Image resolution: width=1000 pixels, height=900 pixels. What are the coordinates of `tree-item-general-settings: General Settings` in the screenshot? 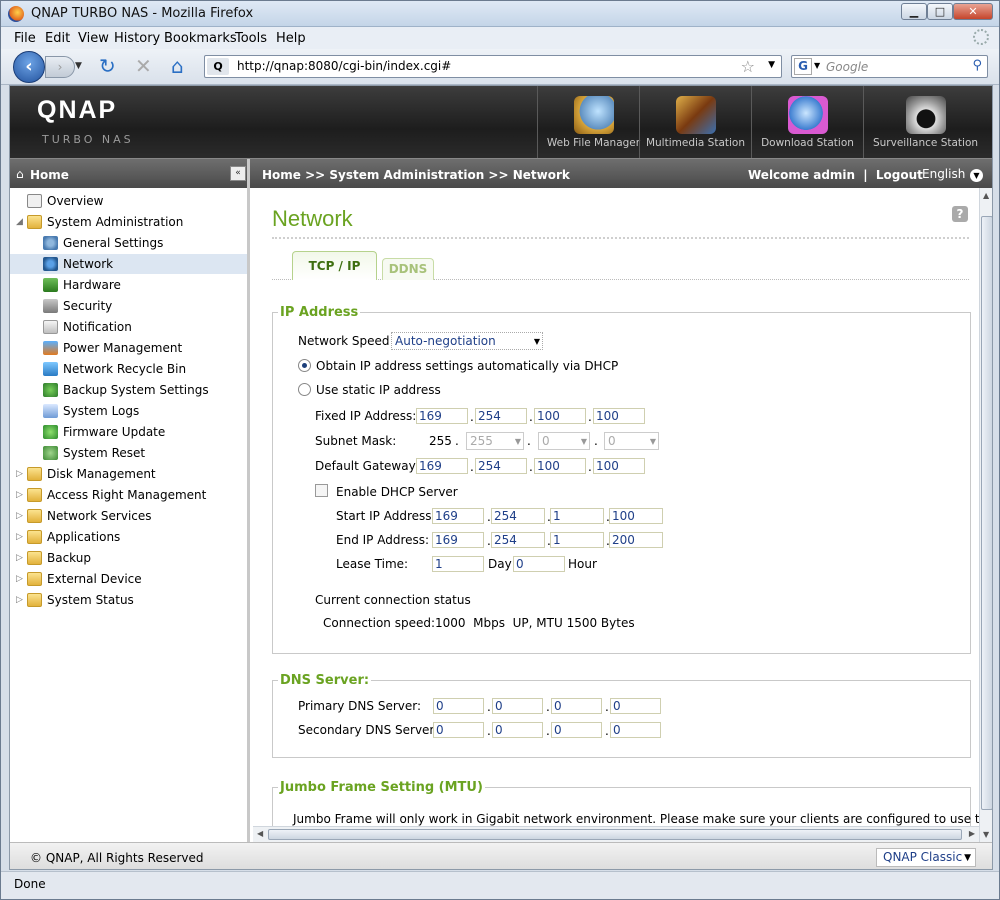 It's located at (128, 243).